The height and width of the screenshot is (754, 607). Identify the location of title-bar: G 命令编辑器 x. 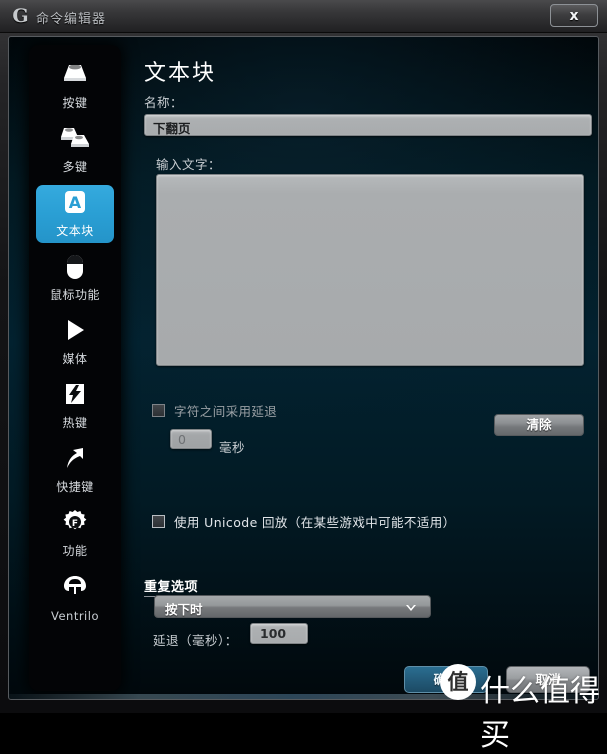
(303, 16).